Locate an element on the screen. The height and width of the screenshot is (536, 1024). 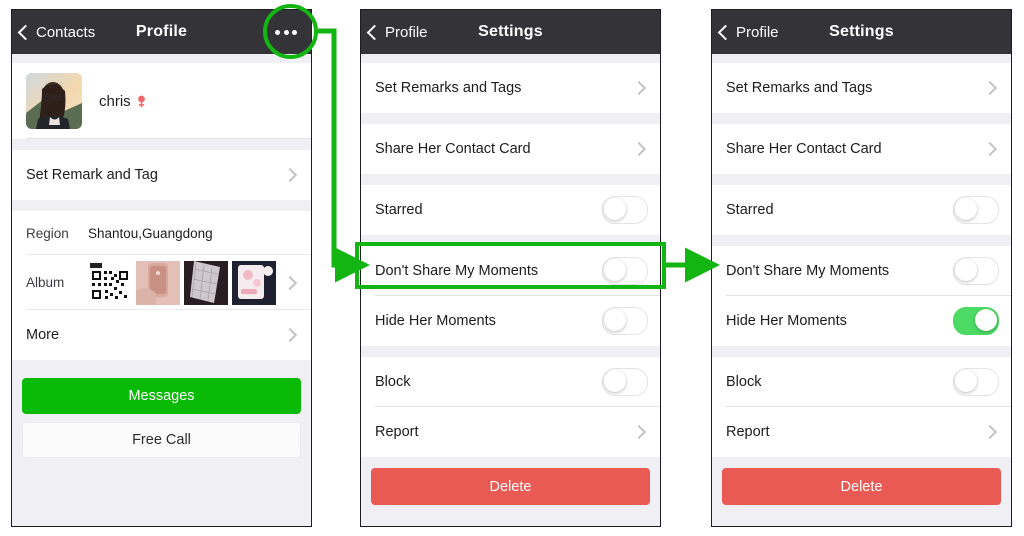
qr-code-thumb is located at coordinates (110, 282).